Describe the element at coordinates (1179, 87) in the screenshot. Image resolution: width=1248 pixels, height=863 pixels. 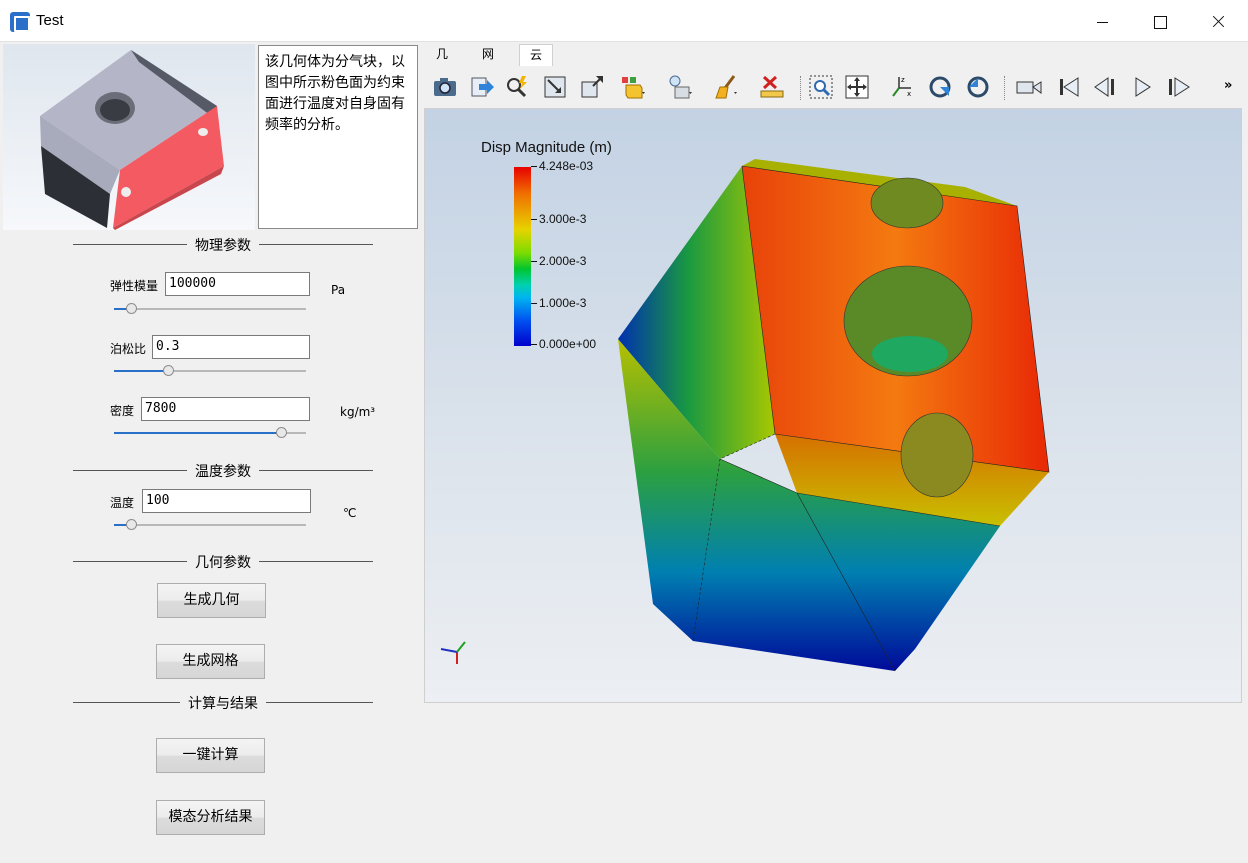
I see `next-frame-icon` at that location.